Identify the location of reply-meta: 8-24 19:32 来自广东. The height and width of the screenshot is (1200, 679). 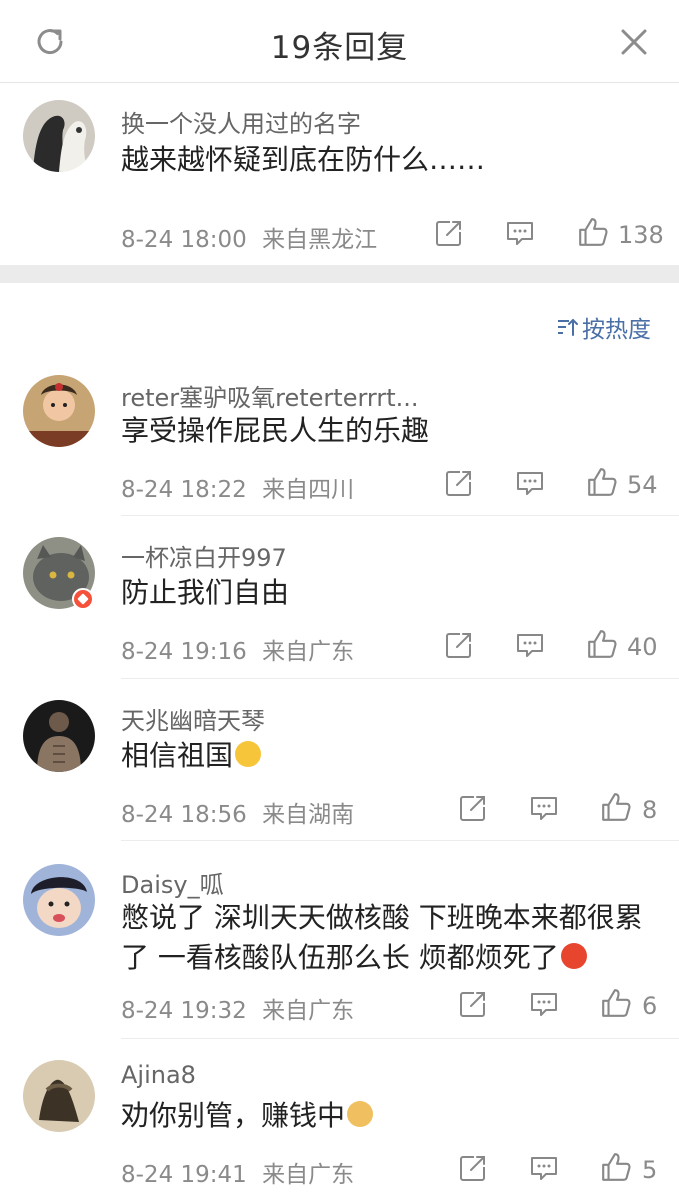
(237, 1008).